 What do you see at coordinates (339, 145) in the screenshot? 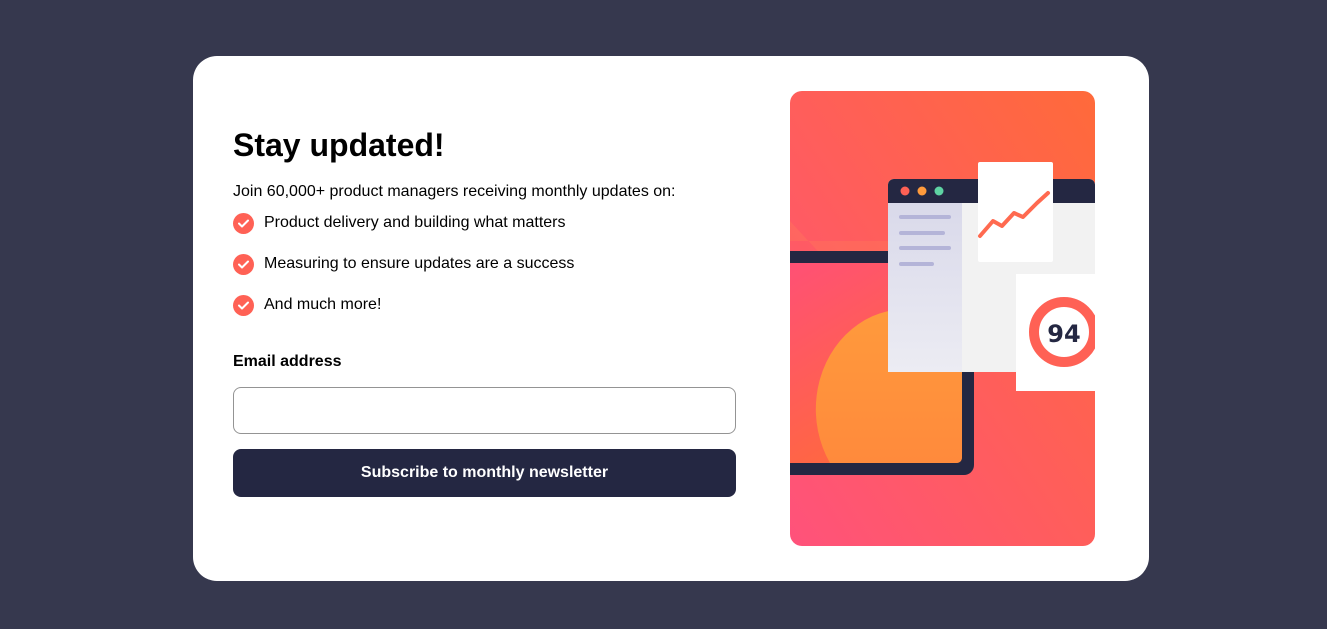
I see `page-title: Stay updated!` at bounding box center [339, 145].